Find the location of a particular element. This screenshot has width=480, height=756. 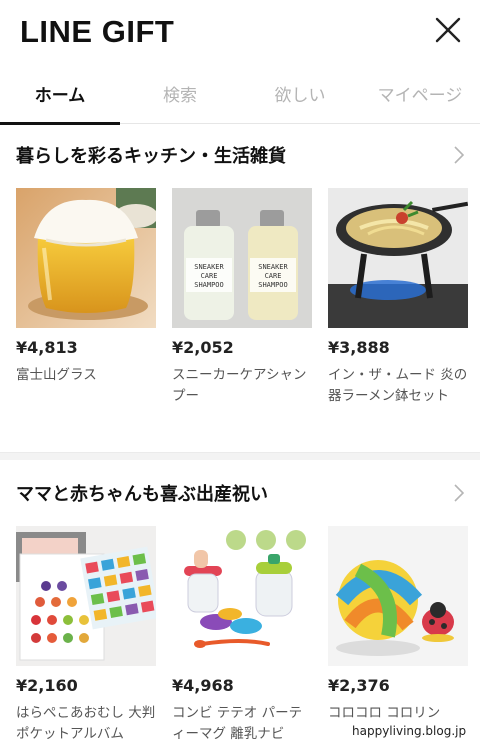

product-price: ¥4,813 is located at coordinates (47, 347).